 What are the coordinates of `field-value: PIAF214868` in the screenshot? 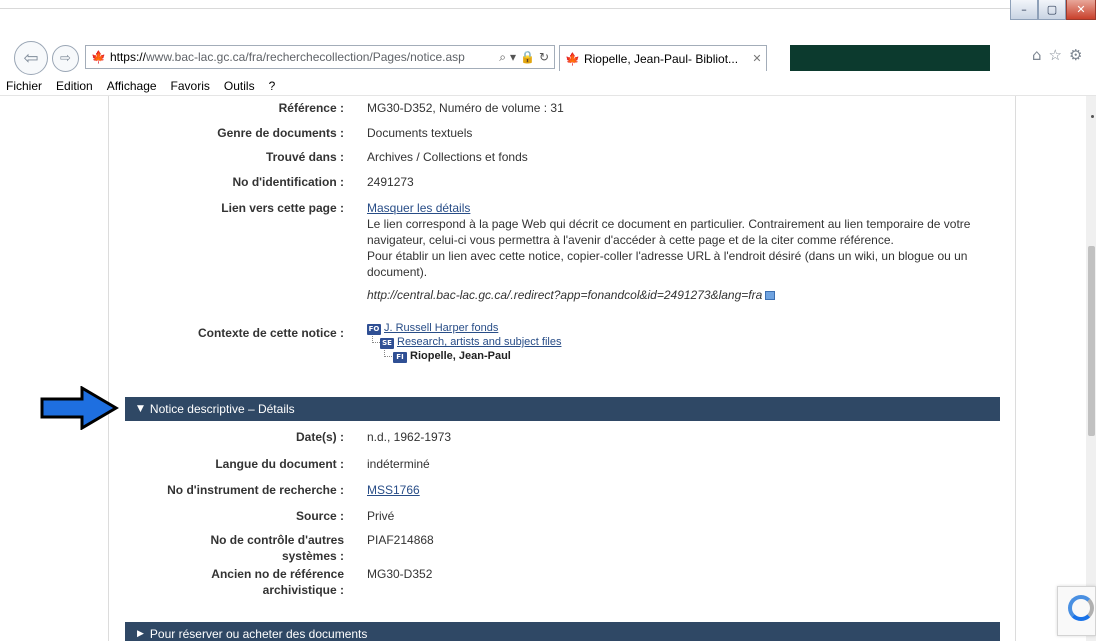 It's located at (400, 540).